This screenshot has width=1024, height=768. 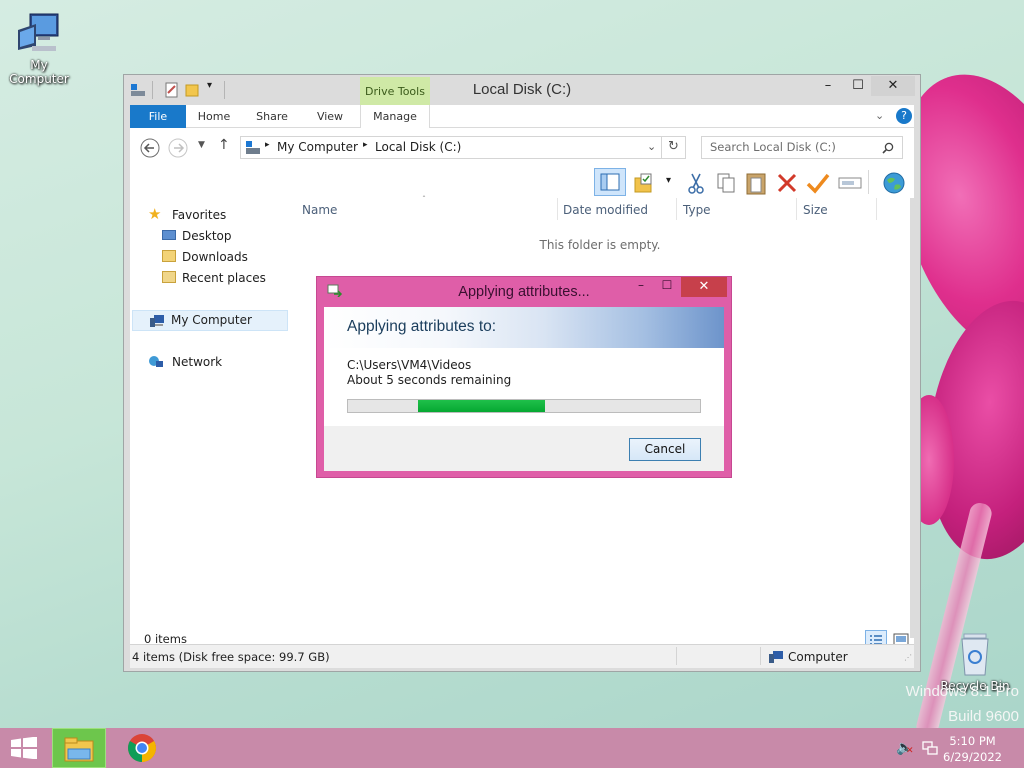 What do you see at coordinates (512, 748) in the screenshot?
I see `taskbar: 🔈 ✕ 5:10 PM 6/29/2022` at bounding box center [512, 748].